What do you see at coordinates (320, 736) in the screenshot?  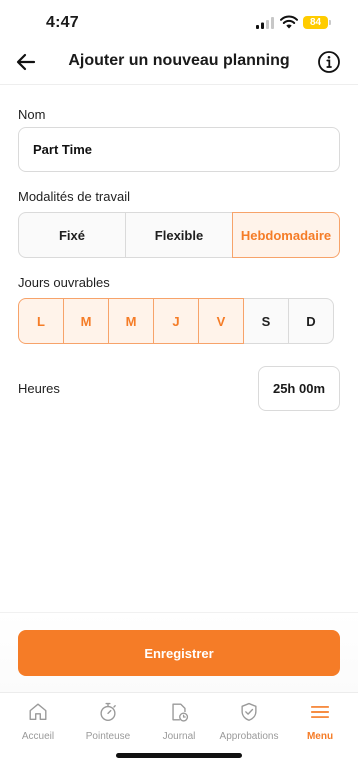 I see `tab-menu-label: Menu` at bounding box center [320, 736].